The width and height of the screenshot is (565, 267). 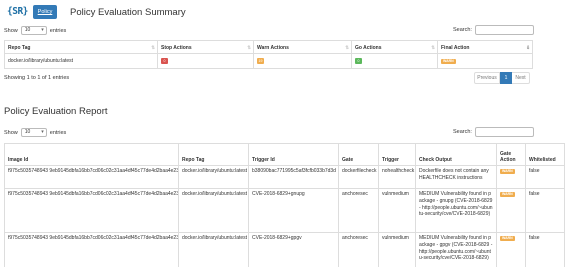 What do you see at coordinates (485, 47) in the screenshot?
I see `col-final-action: Final Action ⇩` at bounding box center [485, 47].